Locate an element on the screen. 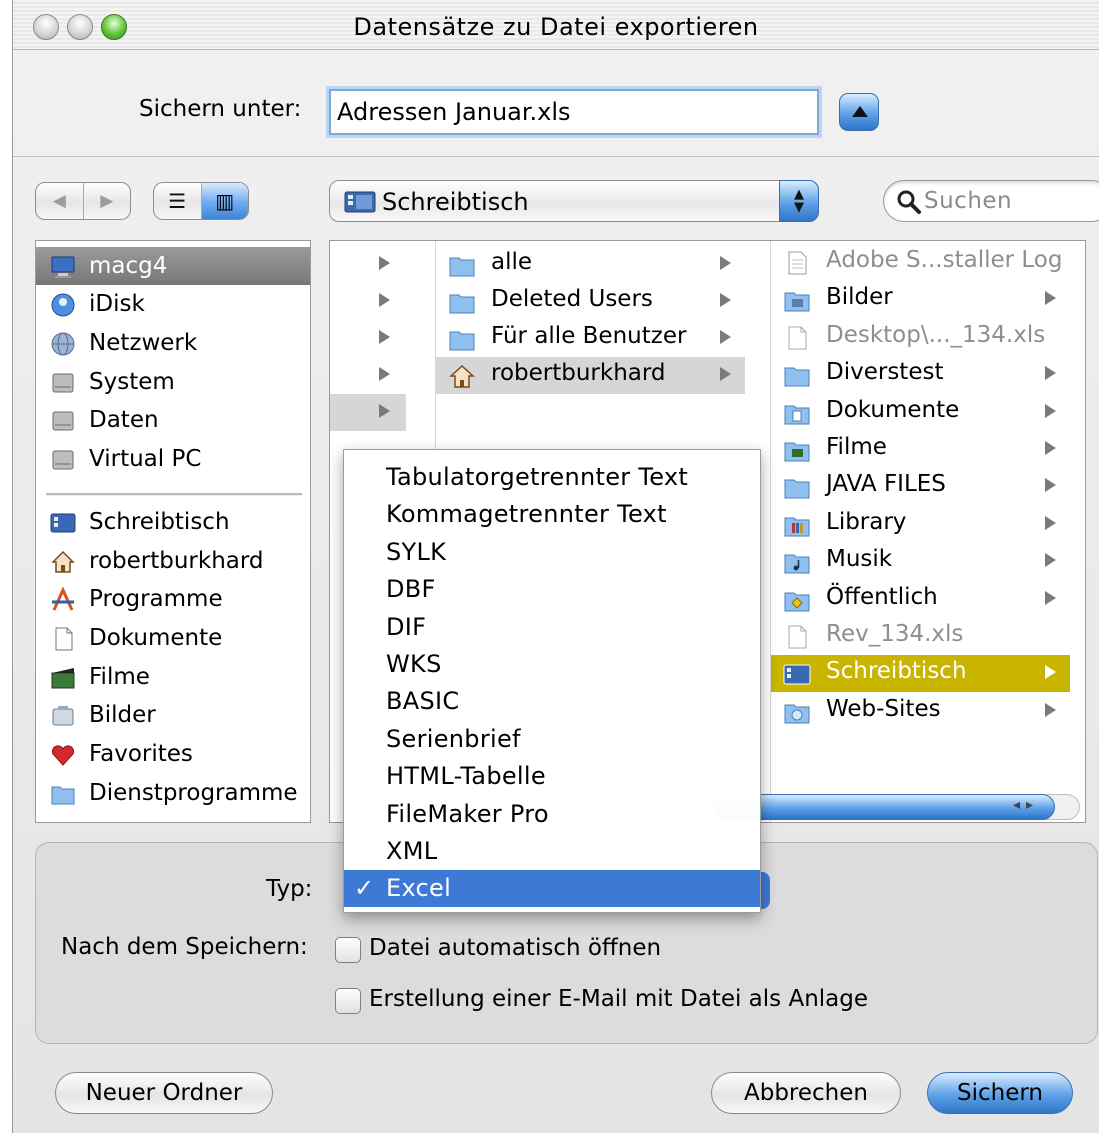 This screenshot has width=1099, height=1133. sidebar-item-programme: Programme is located at coordinates (173, 599).